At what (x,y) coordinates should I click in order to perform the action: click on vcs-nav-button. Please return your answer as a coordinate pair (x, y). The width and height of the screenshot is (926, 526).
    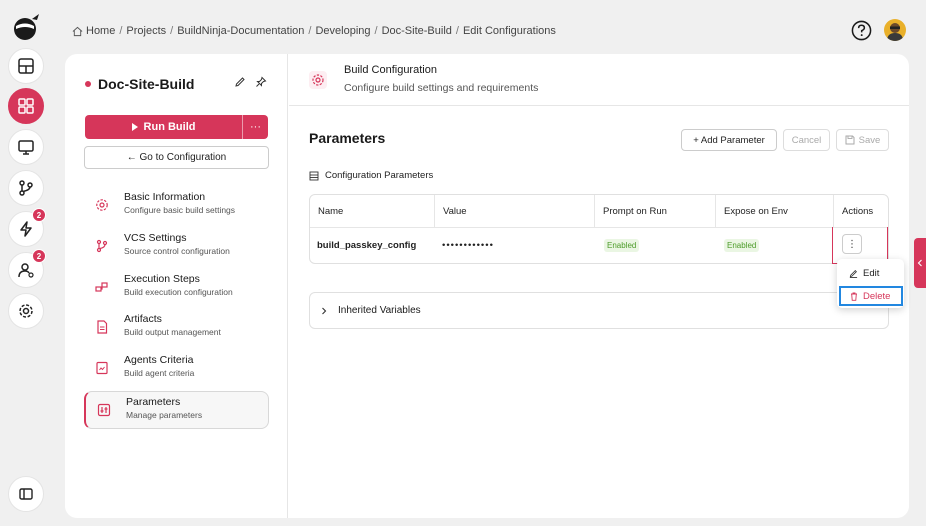
    Looking at the image, I should click on (26, 188).